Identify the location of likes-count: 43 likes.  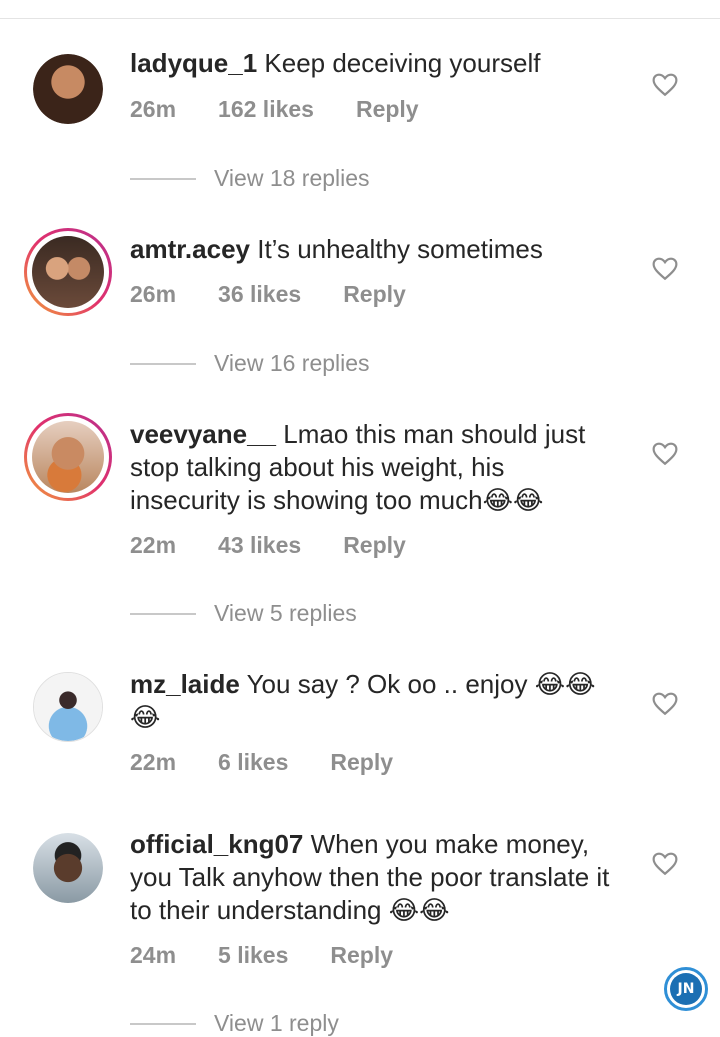
(259, 545).